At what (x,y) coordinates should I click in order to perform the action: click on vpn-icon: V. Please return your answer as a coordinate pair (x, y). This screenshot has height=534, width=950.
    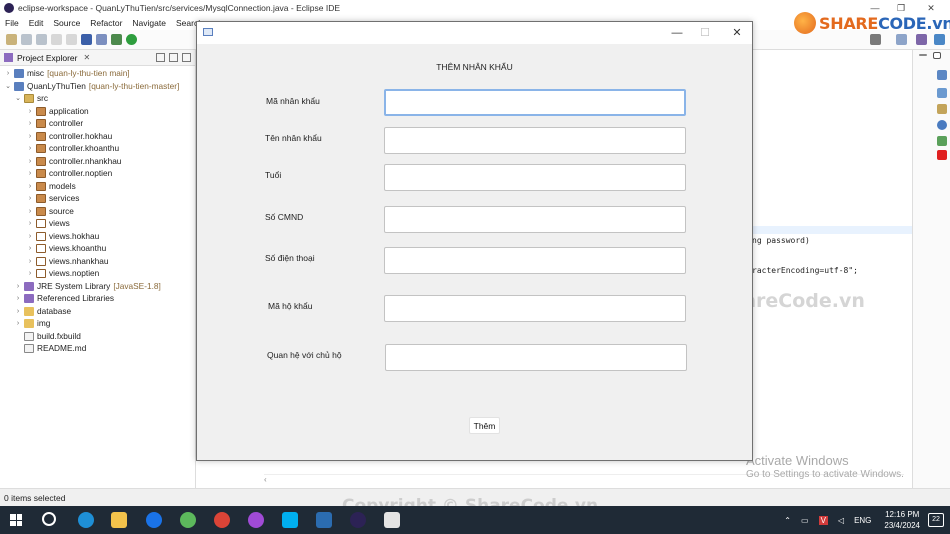
    Looking at the image, I should click on (823, 520).